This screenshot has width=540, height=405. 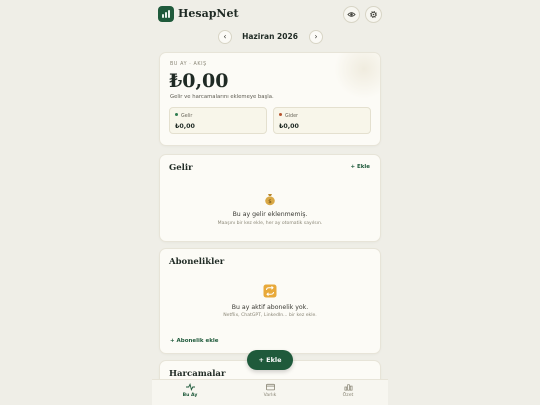 I want to click on current-month: Haziran 2026, so click(x=270, y=36).